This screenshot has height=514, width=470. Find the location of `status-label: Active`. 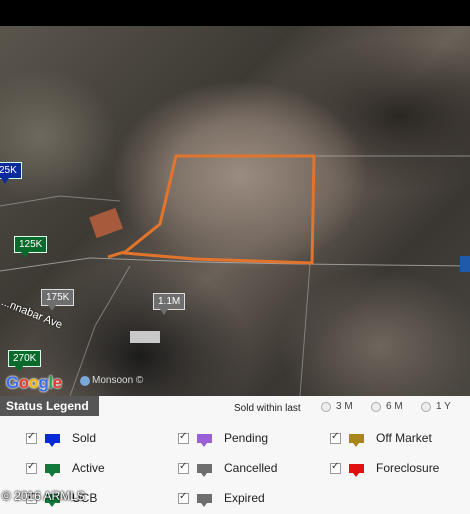

status-label: Active is located at coordinates (88, 468).